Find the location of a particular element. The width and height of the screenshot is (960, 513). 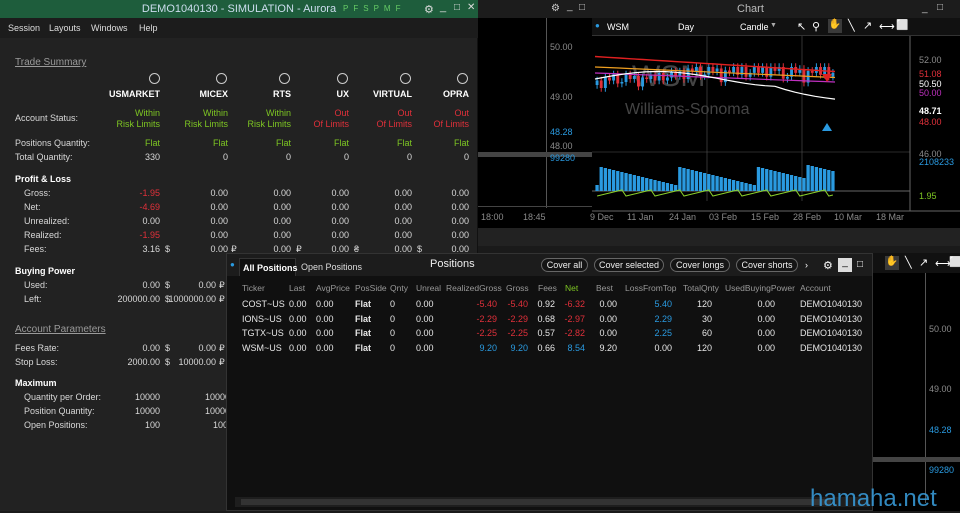

positions-qty: Flat is located at coordinates (152, 143).